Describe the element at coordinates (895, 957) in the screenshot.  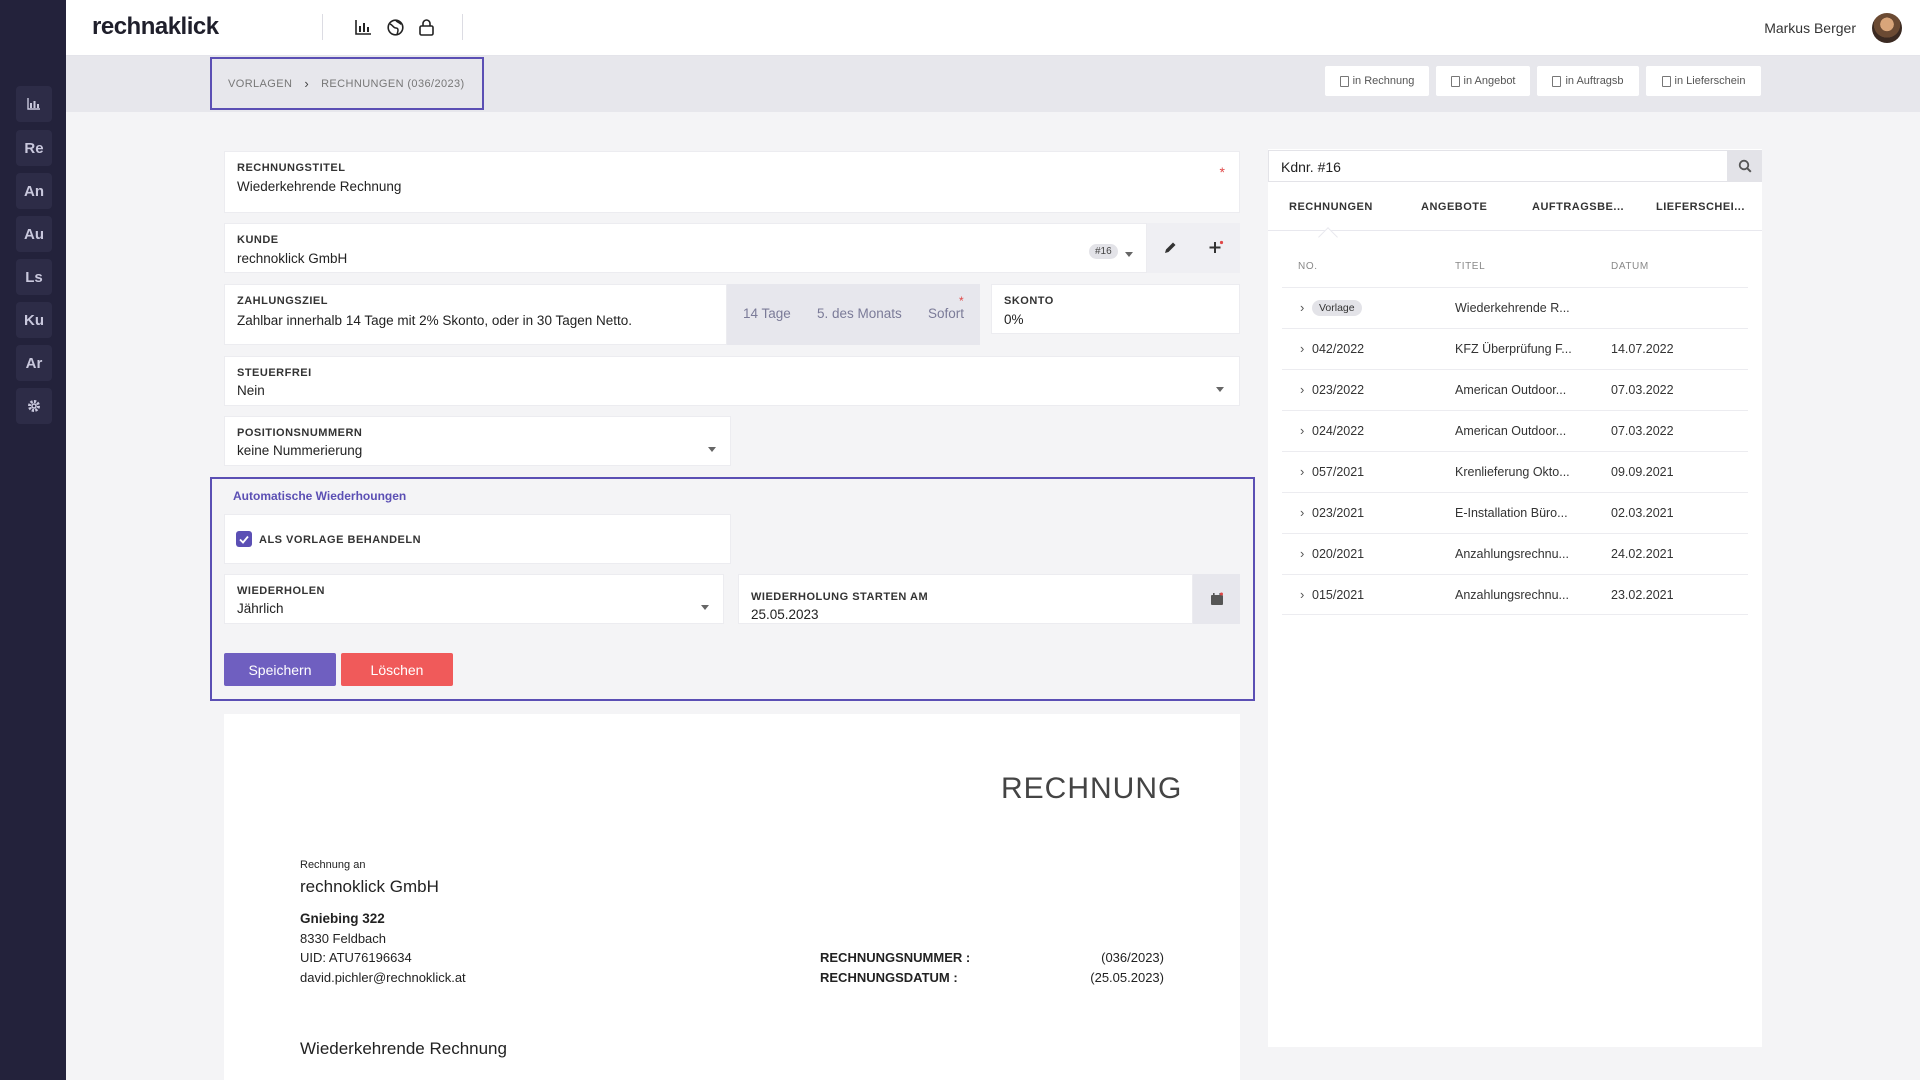
I see `invoice-number-label: RECHNUNGSNUMMER :` at that location.